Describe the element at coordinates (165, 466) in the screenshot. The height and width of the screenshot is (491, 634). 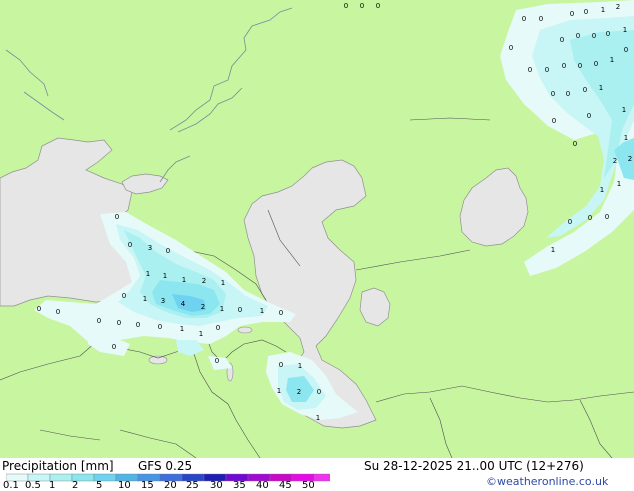
I see `model-name: GFS 0.25` at that location.